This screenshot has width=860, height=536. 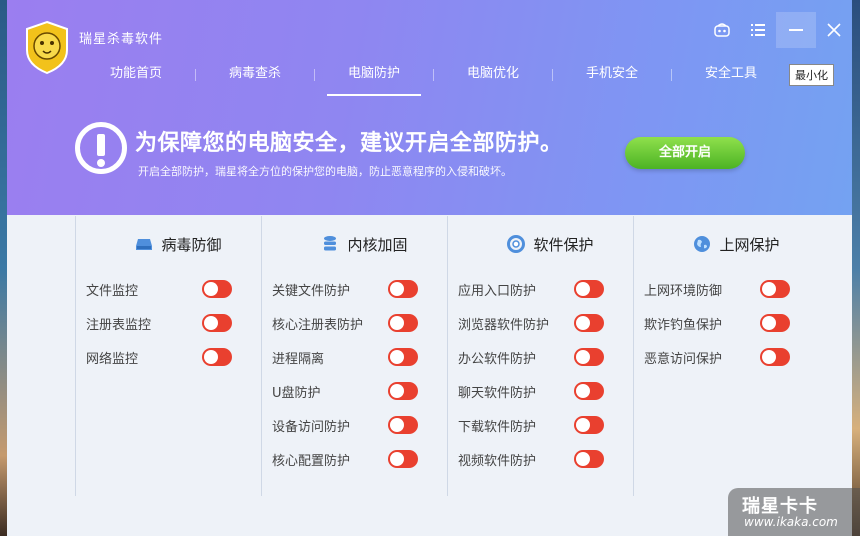 What do you see at coordinates (683, 325) in the screenshot?
I see `setting-label: 欺诈钓鱼保护` at bounding box center [683, 325].